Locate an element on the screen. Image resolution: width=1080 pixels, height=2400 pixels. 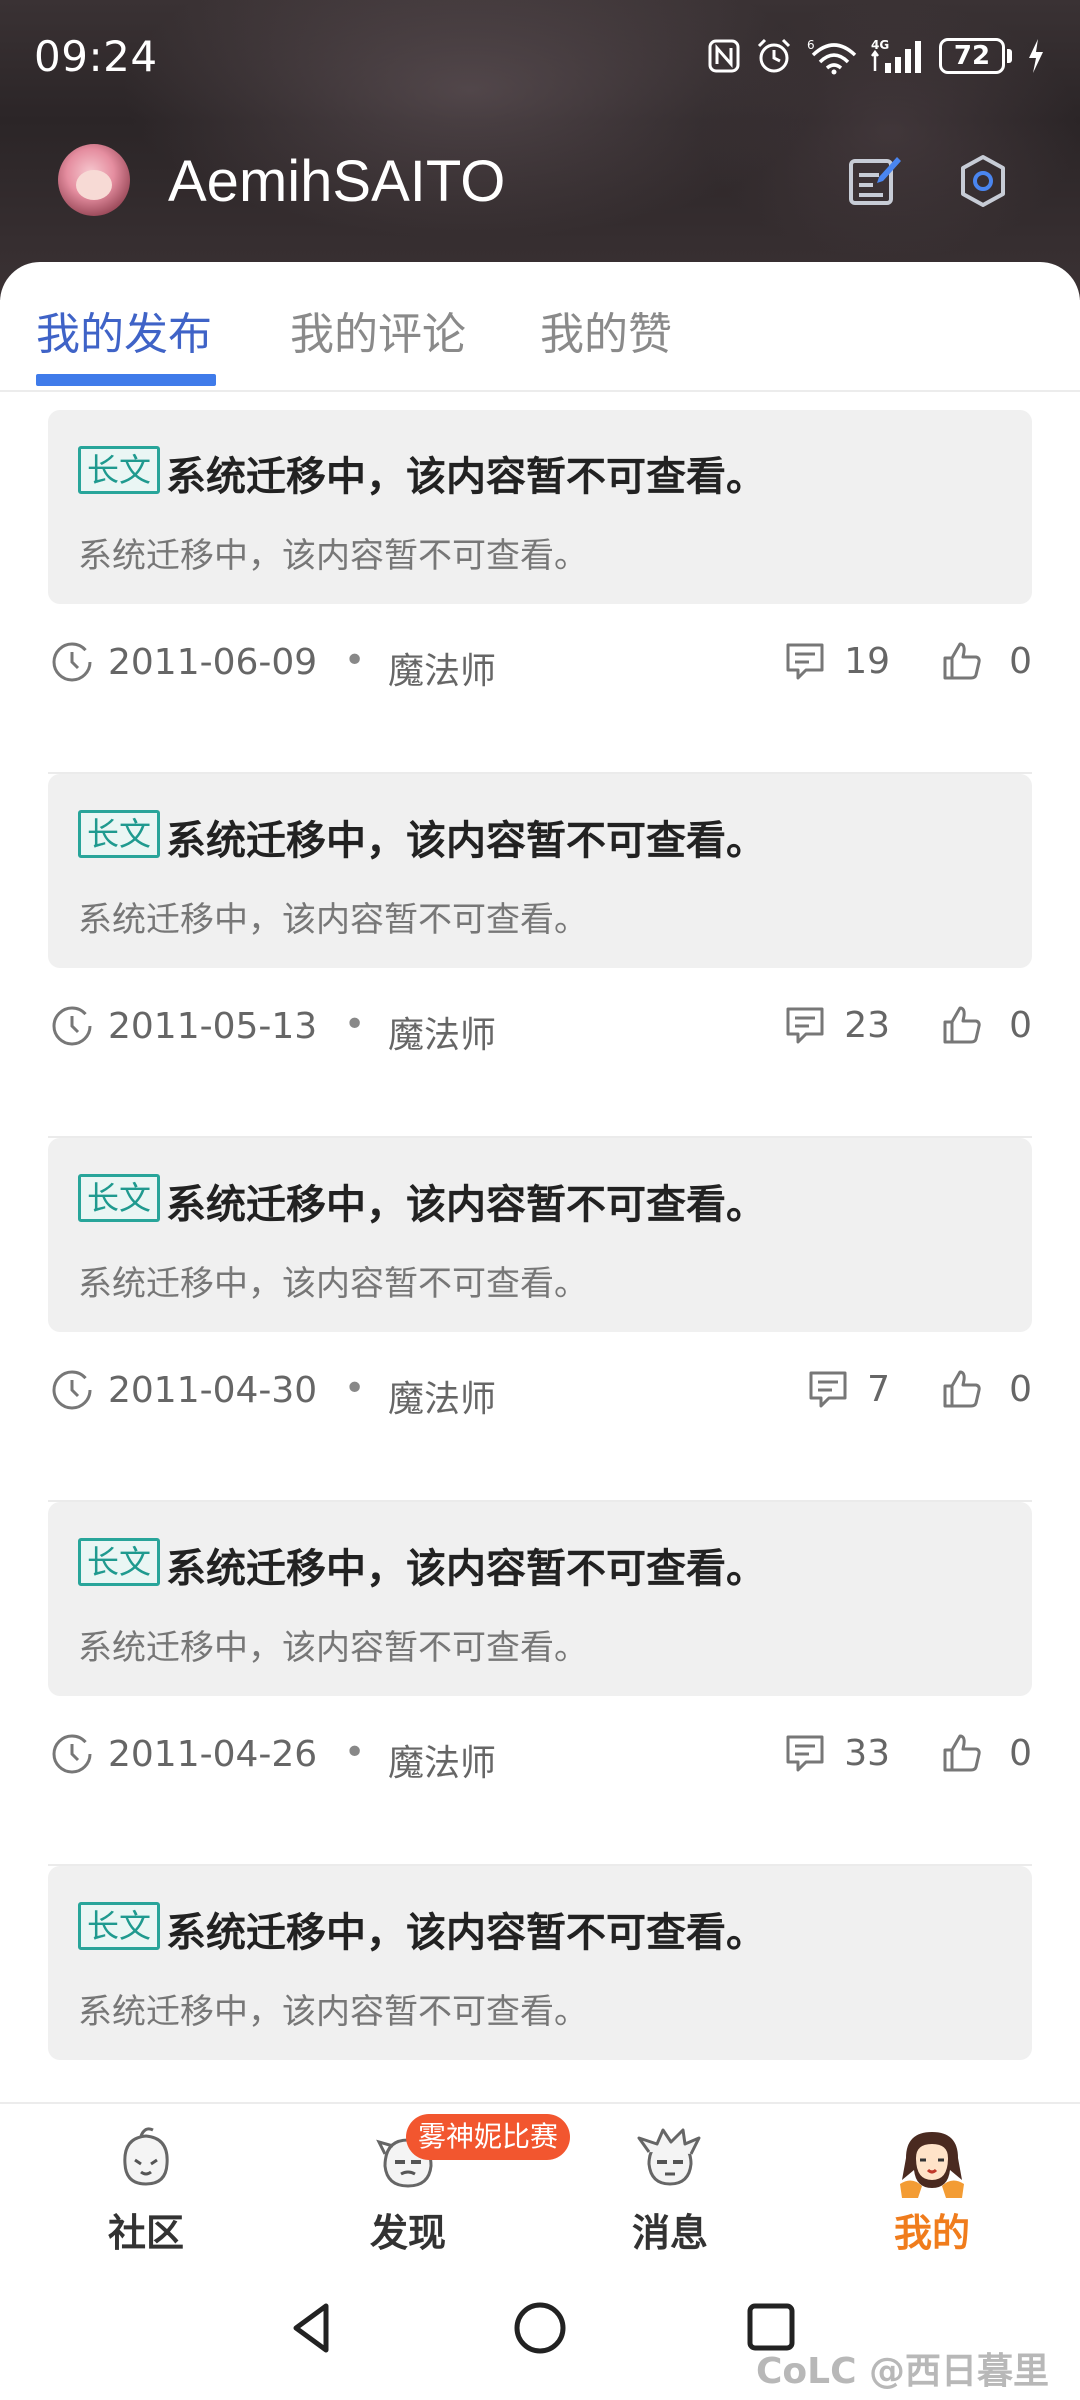
post-date: 2011-05-13 is located at coordinates (213, 1026).